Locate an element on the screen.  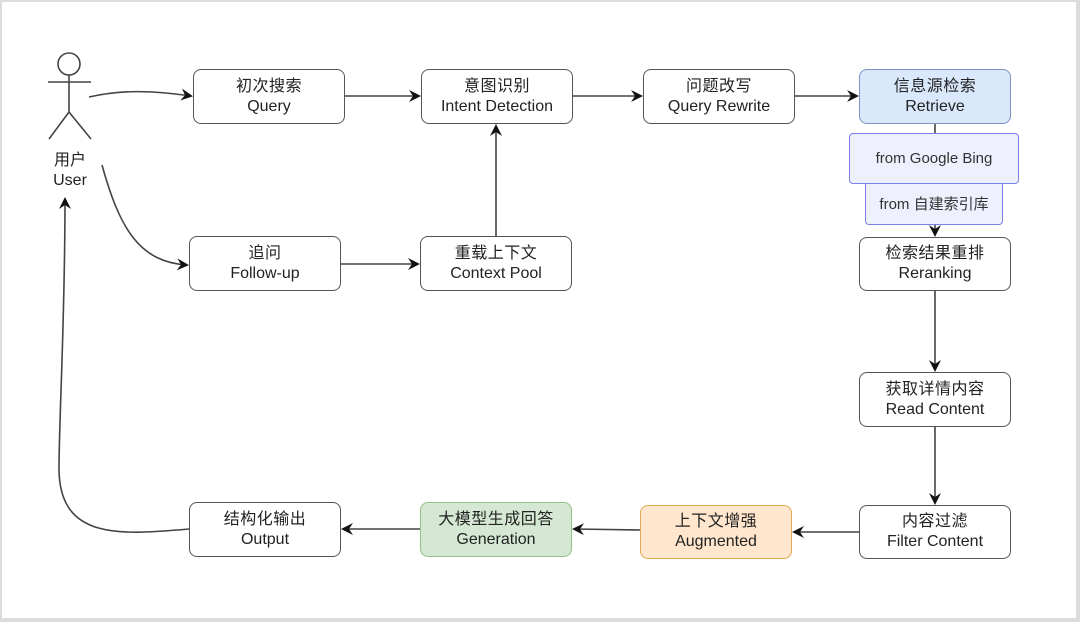
node-followup-zh: 追问 is located at coordinates (265, 253).